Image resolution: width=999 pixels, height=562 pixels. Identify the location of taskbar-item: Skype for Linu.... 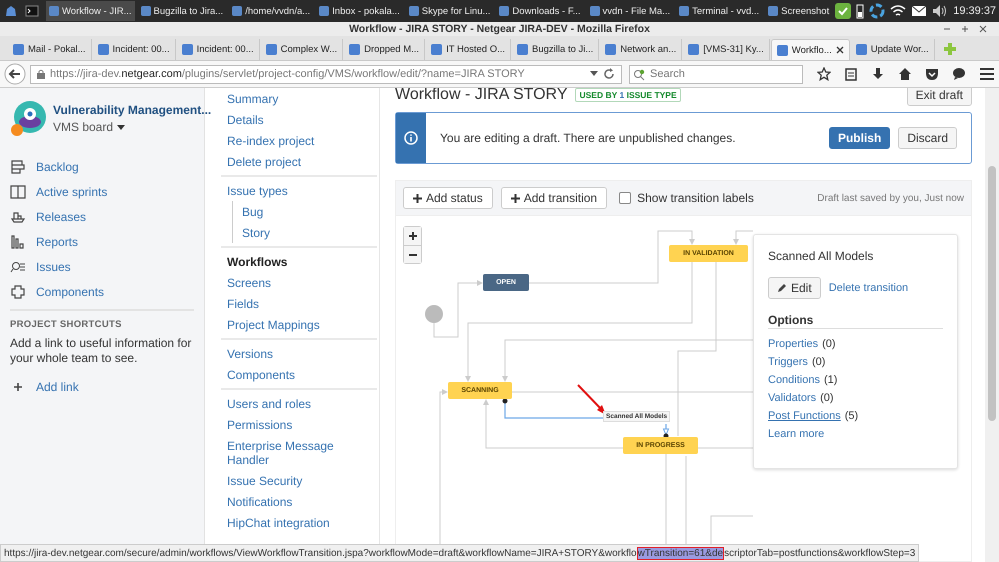
(450, 11).